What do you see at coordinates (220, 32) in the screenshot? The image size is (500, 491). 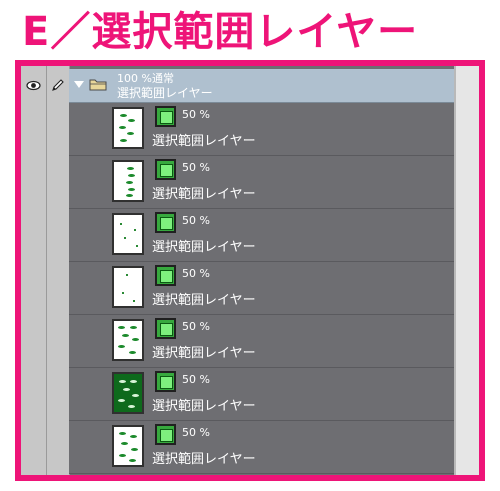 I see `page-title: E／選択範囲レイヤー` at bounding box center [220, 32].